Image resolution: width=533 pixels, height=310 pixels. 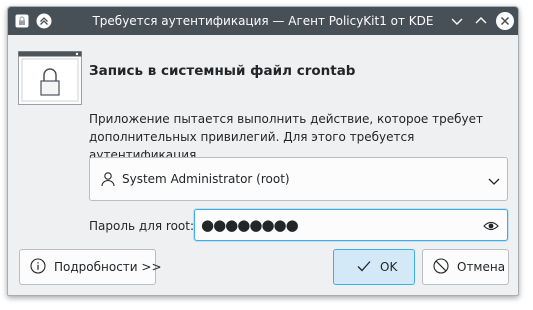 What do you see at coordinates (457, 21) in the screenshot?
I see `minimize-icon` at bounding box center [457, 21].